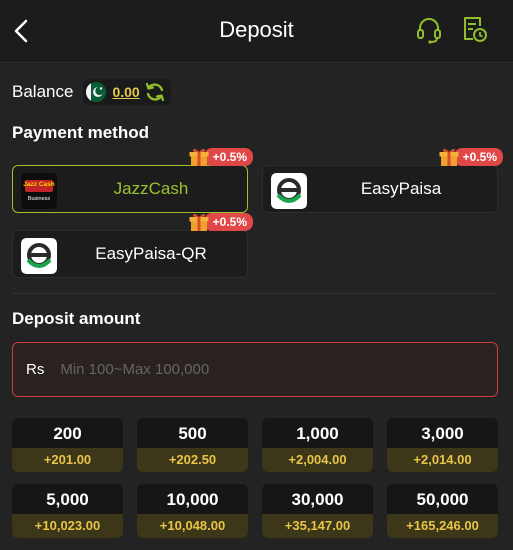 The image size is (513, 550). I want to click on chip-amount: 5,000, so click(67, 499).